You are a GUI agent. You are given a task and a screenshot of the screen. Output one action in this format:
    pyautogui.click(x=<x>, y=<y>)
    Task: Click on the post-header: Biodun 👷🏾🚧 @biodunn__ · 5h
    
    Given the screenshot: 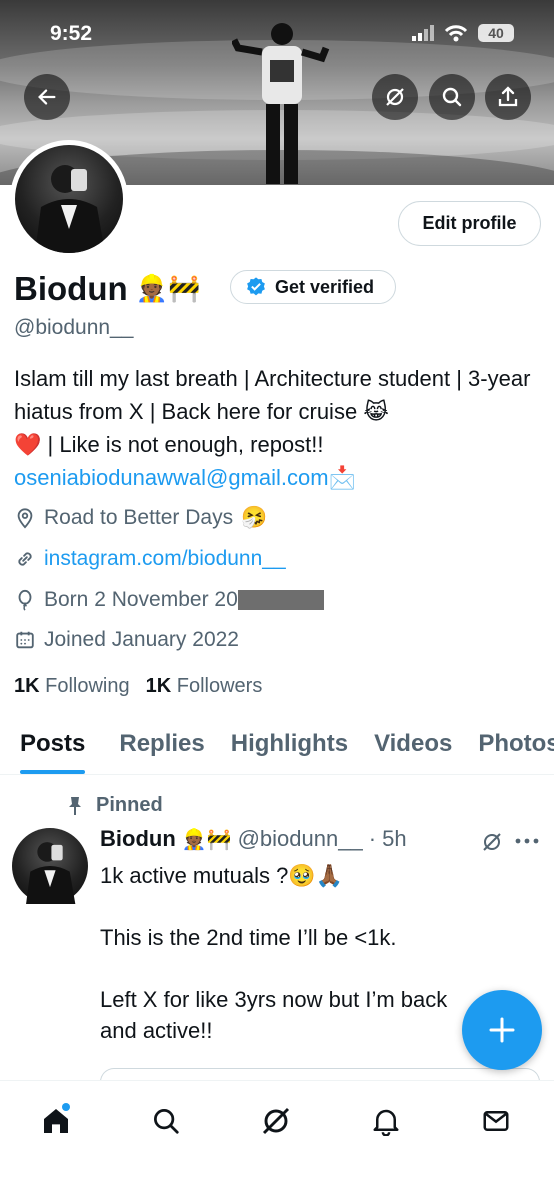 What is the action you would take?
    pyautogui.click(x=253, y=839)
    